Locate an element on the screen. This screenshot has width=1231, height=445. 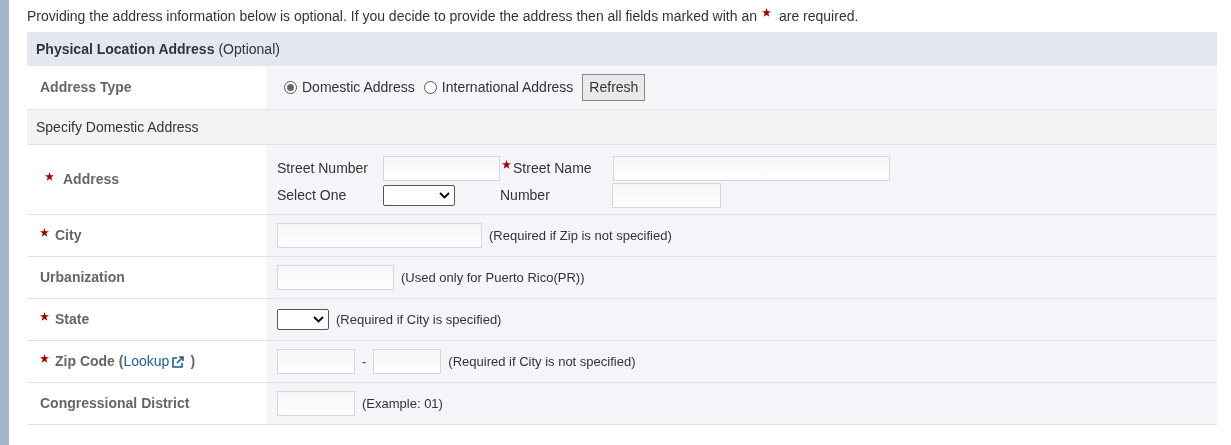
hint-text: (Required if City is specified) is located at coordinates (419, 319).